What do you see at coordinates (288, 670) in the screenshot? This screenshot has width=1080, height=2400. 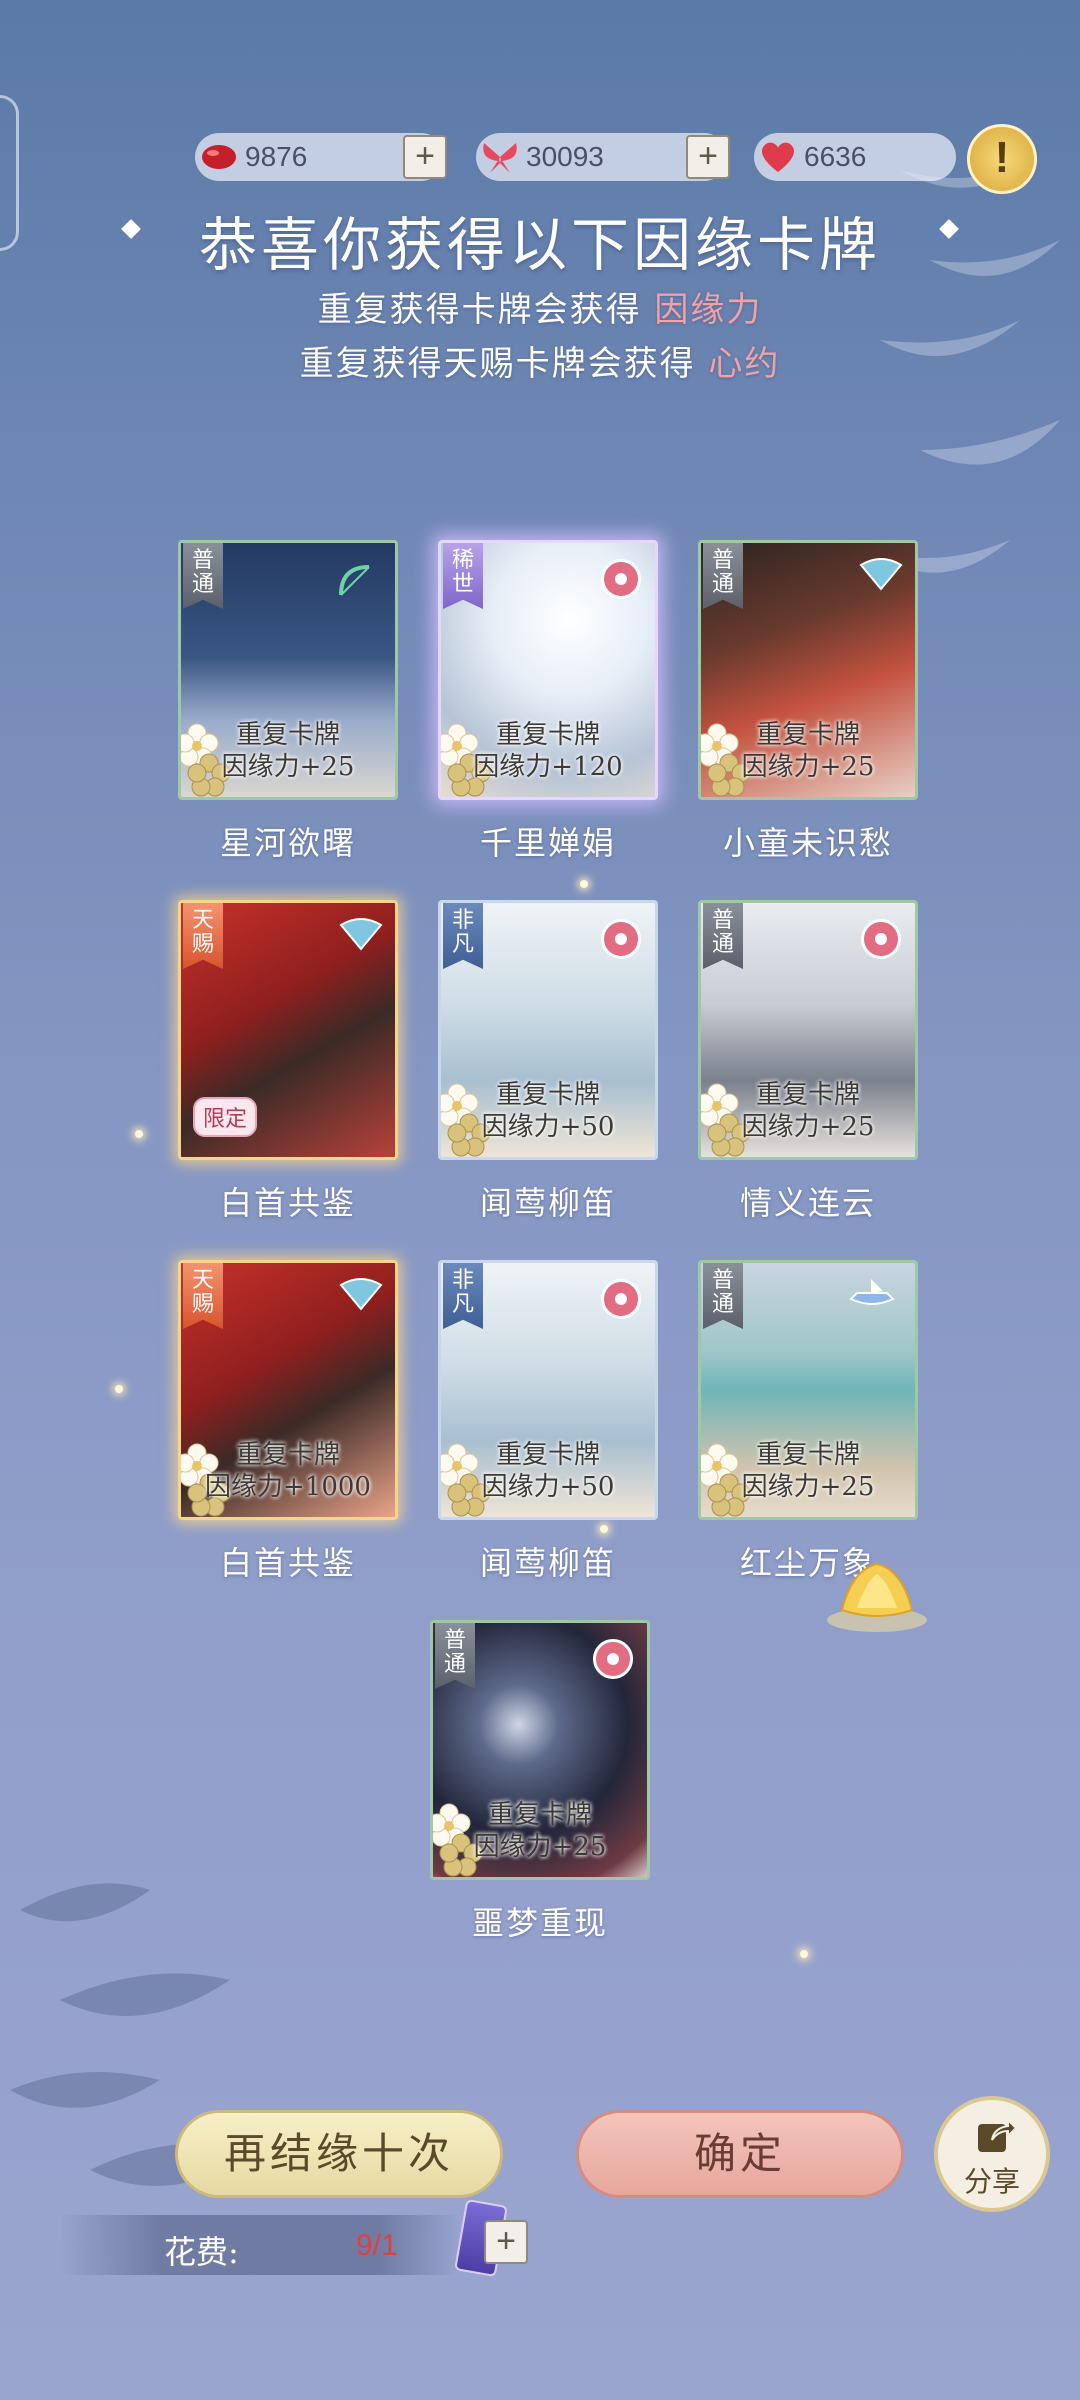 I see `card-slot-1: 普通 重复卡牌 因缘力+25` at bounding box center [288, 670].